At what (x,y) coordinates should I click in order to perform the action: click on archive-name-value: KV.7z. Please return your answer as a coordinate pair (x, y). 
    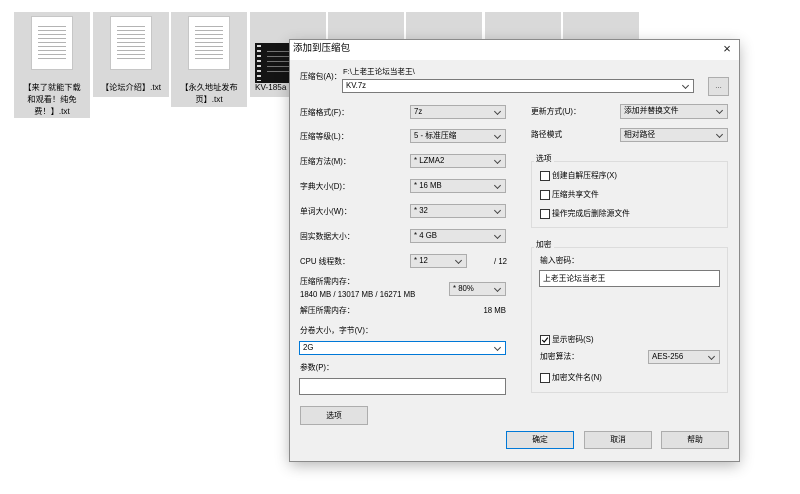
    Looking at the image, I should click on (356, 85).